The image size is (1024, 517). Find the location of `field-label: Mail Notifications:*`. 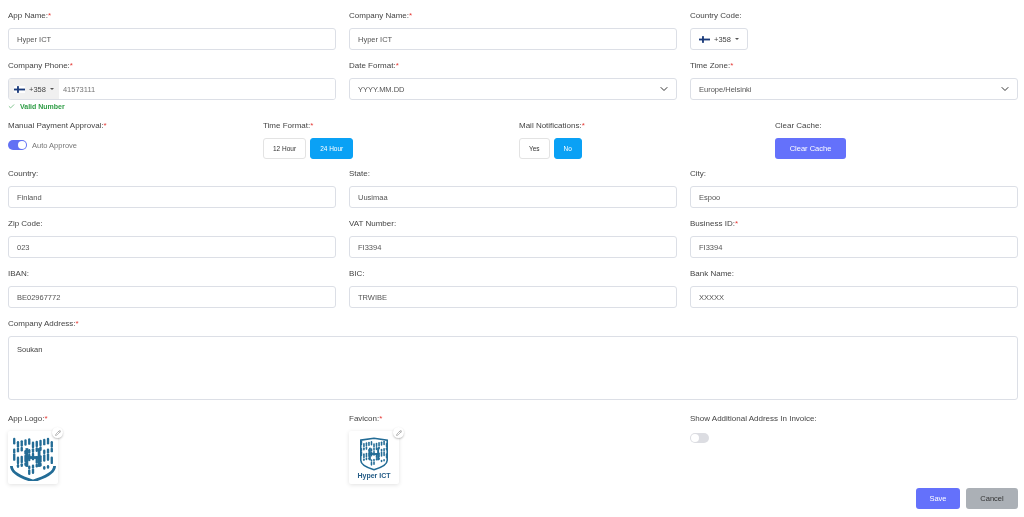

field-label: Mail Notifications:* is located at coordinates (552, 126).